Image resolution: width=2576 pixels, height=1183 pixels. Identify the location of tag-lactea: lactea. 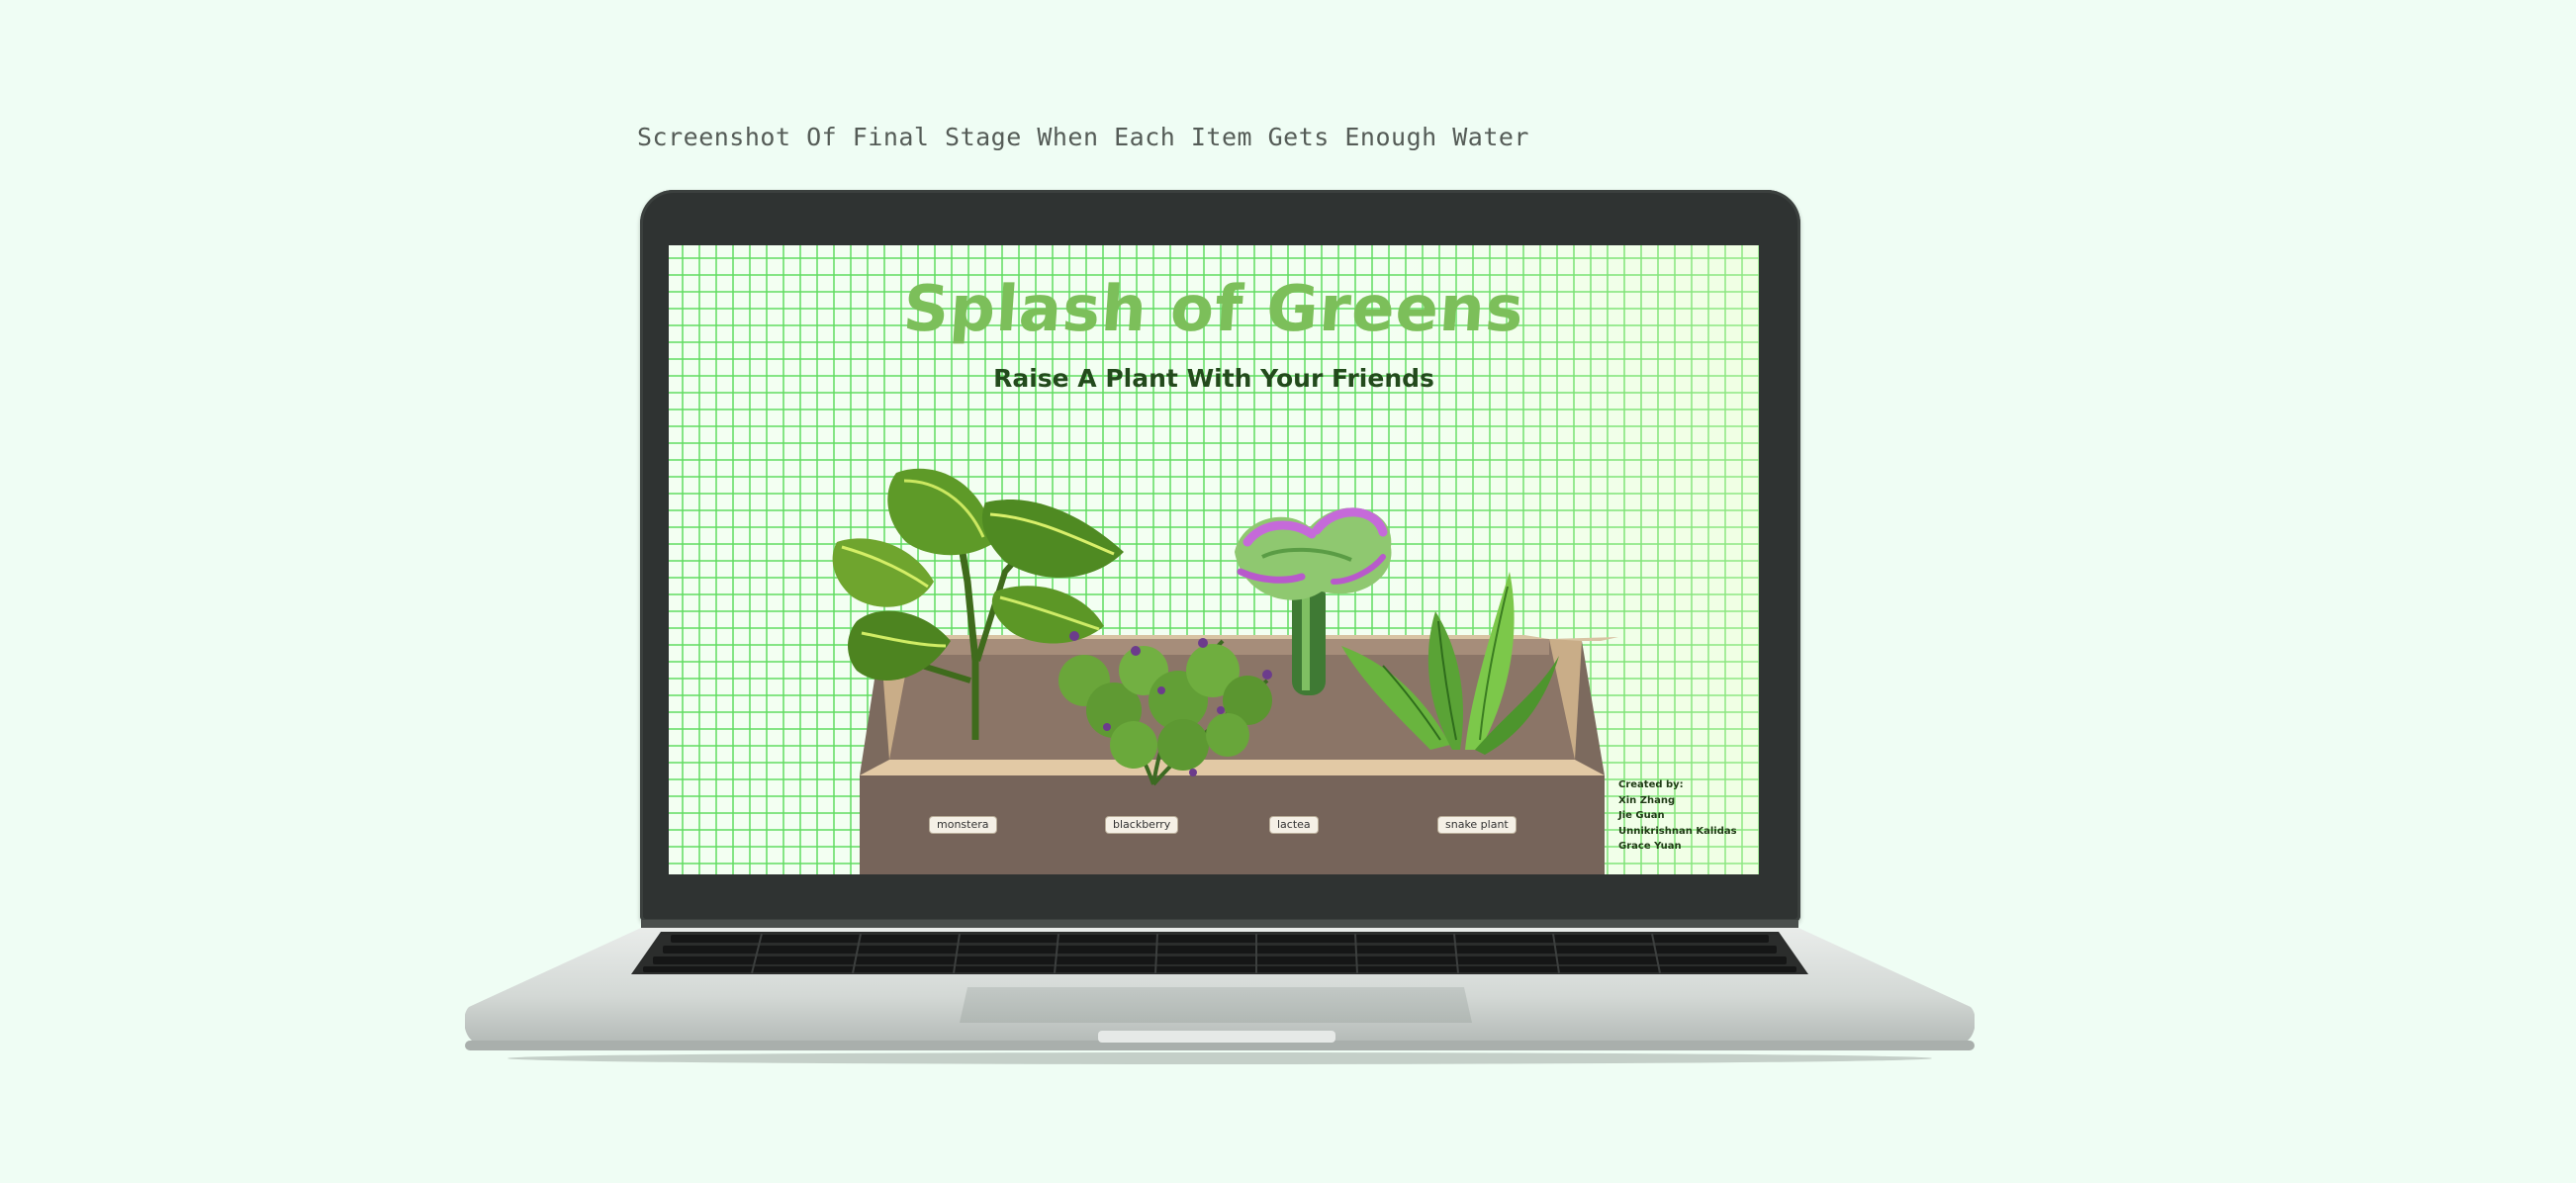
(1294, 825).